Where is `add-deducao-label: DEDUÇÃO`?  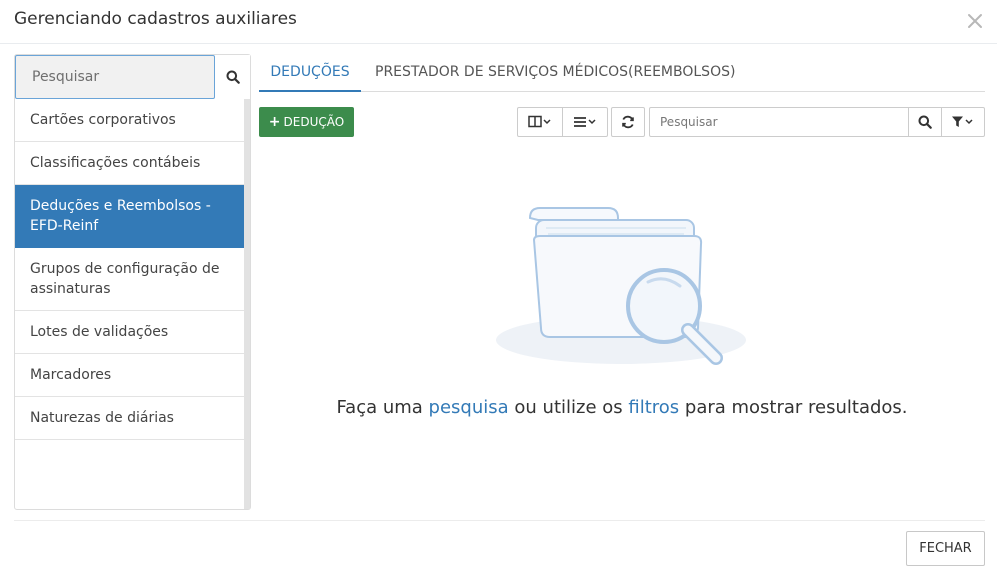
add-deducao-label: DEDUÇÃO is located at coordinates (314, 122).